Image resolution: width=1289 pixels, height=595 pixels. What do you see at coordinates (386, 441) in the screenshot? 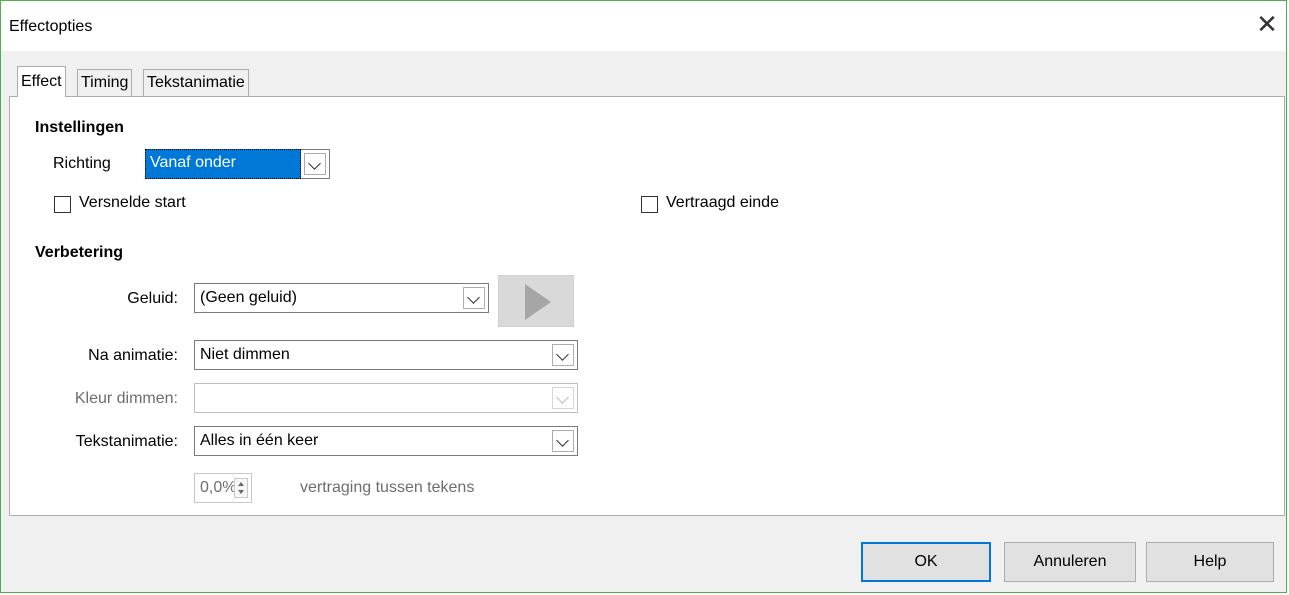
I see `tekstanimatie-dropdown: Alles in één keer` at bounding box center [386, 441].